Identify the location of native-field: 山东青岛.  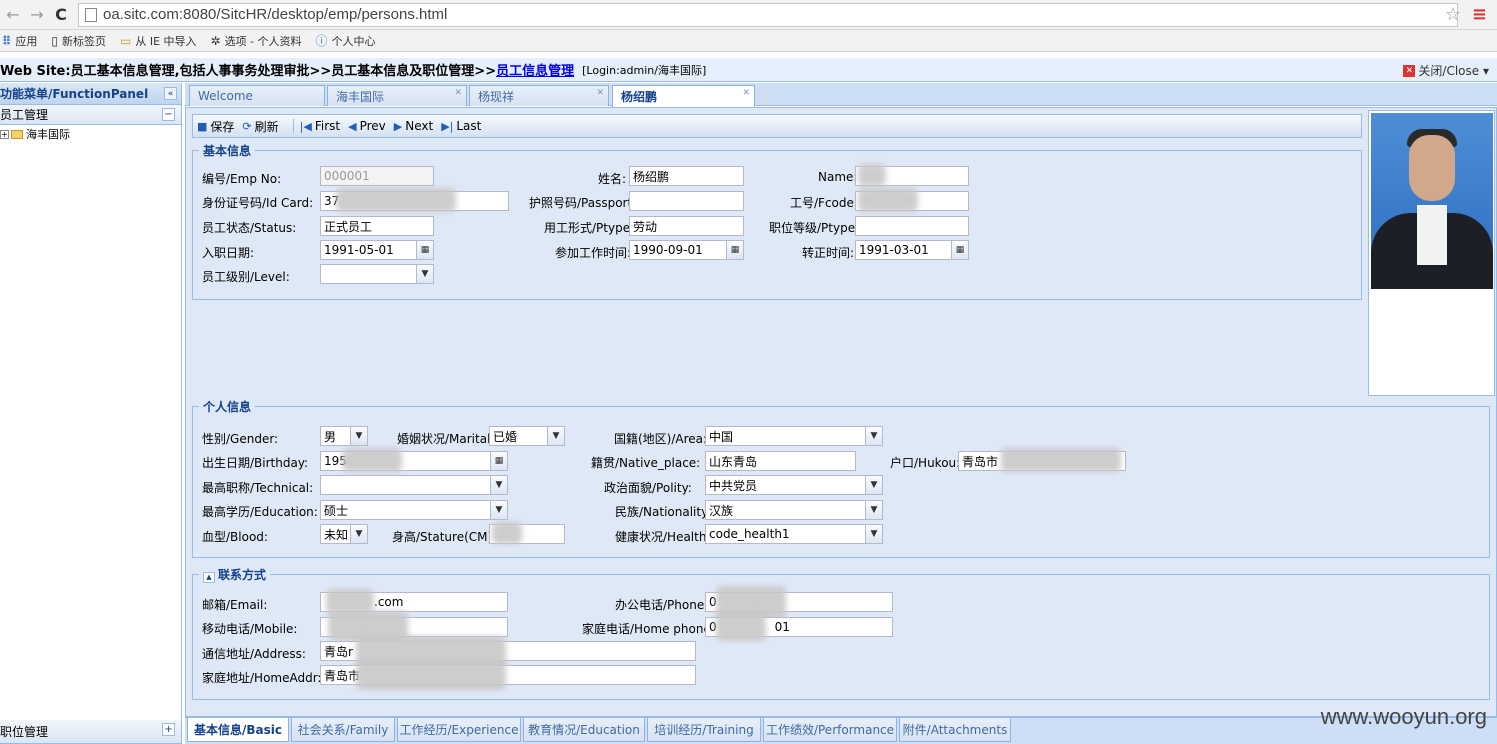
(780, 461).